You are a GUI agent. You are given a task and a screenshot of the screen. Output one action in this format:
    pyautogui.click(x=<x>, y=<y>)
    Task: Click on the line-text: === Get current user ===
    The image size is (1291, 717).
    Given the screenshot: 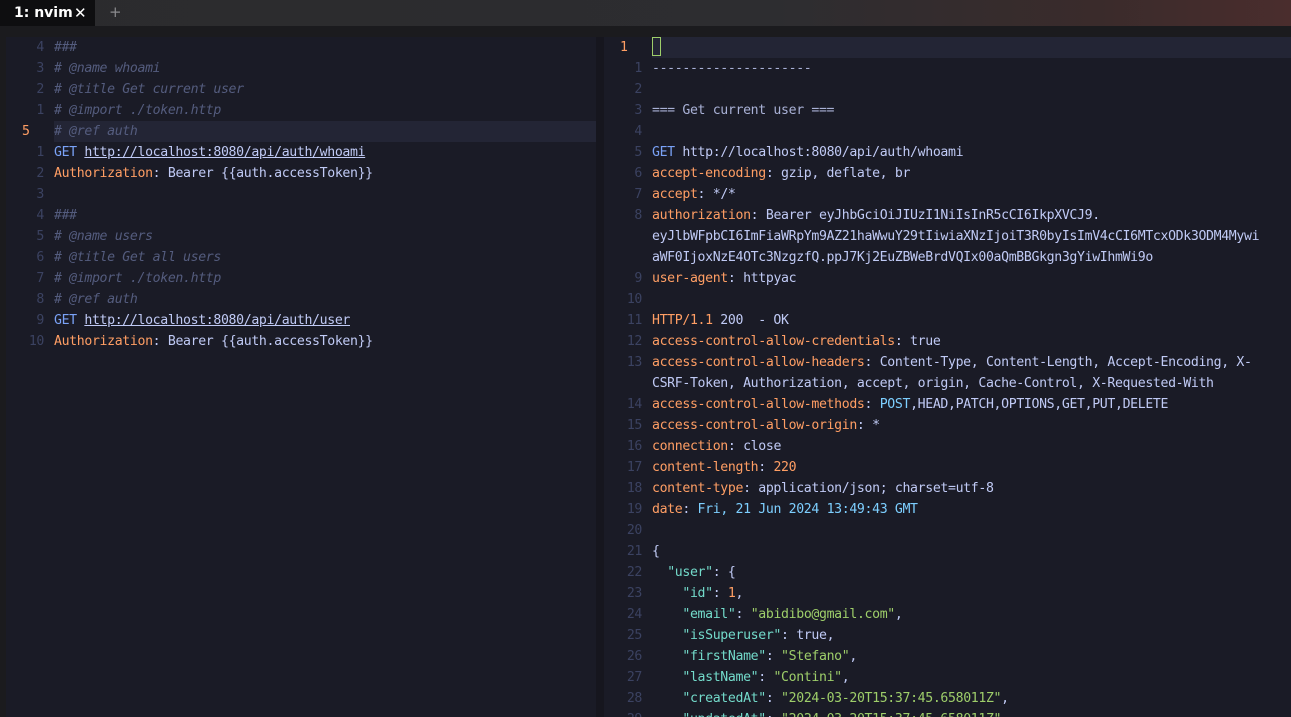 What is the action you would take?
    pyautogui.click(x=743, y=110)
    